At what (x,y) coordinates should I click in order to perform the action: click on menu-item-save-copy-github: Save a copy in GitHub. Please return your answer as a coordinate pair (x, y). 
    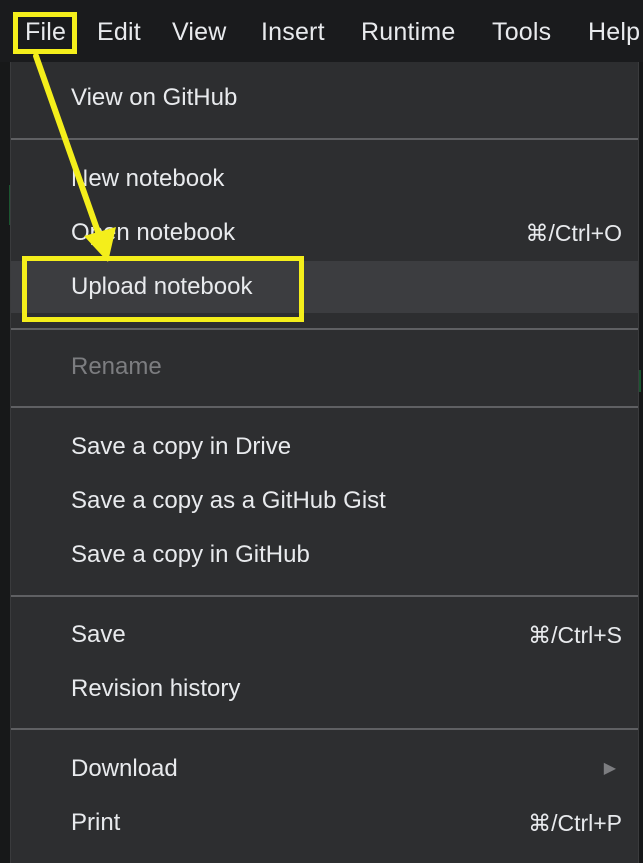
    Looking at the image, I should click on (324, 555).